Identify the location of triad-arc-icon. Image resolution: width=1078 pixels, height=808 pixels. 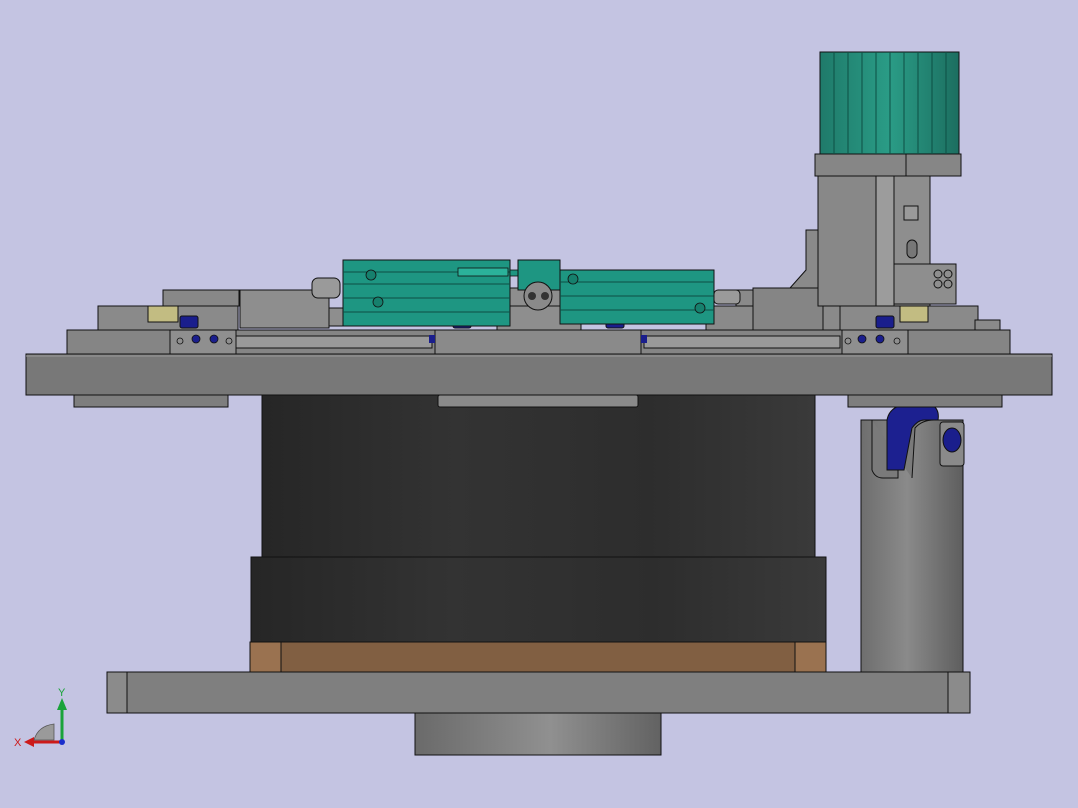
(44, 732).